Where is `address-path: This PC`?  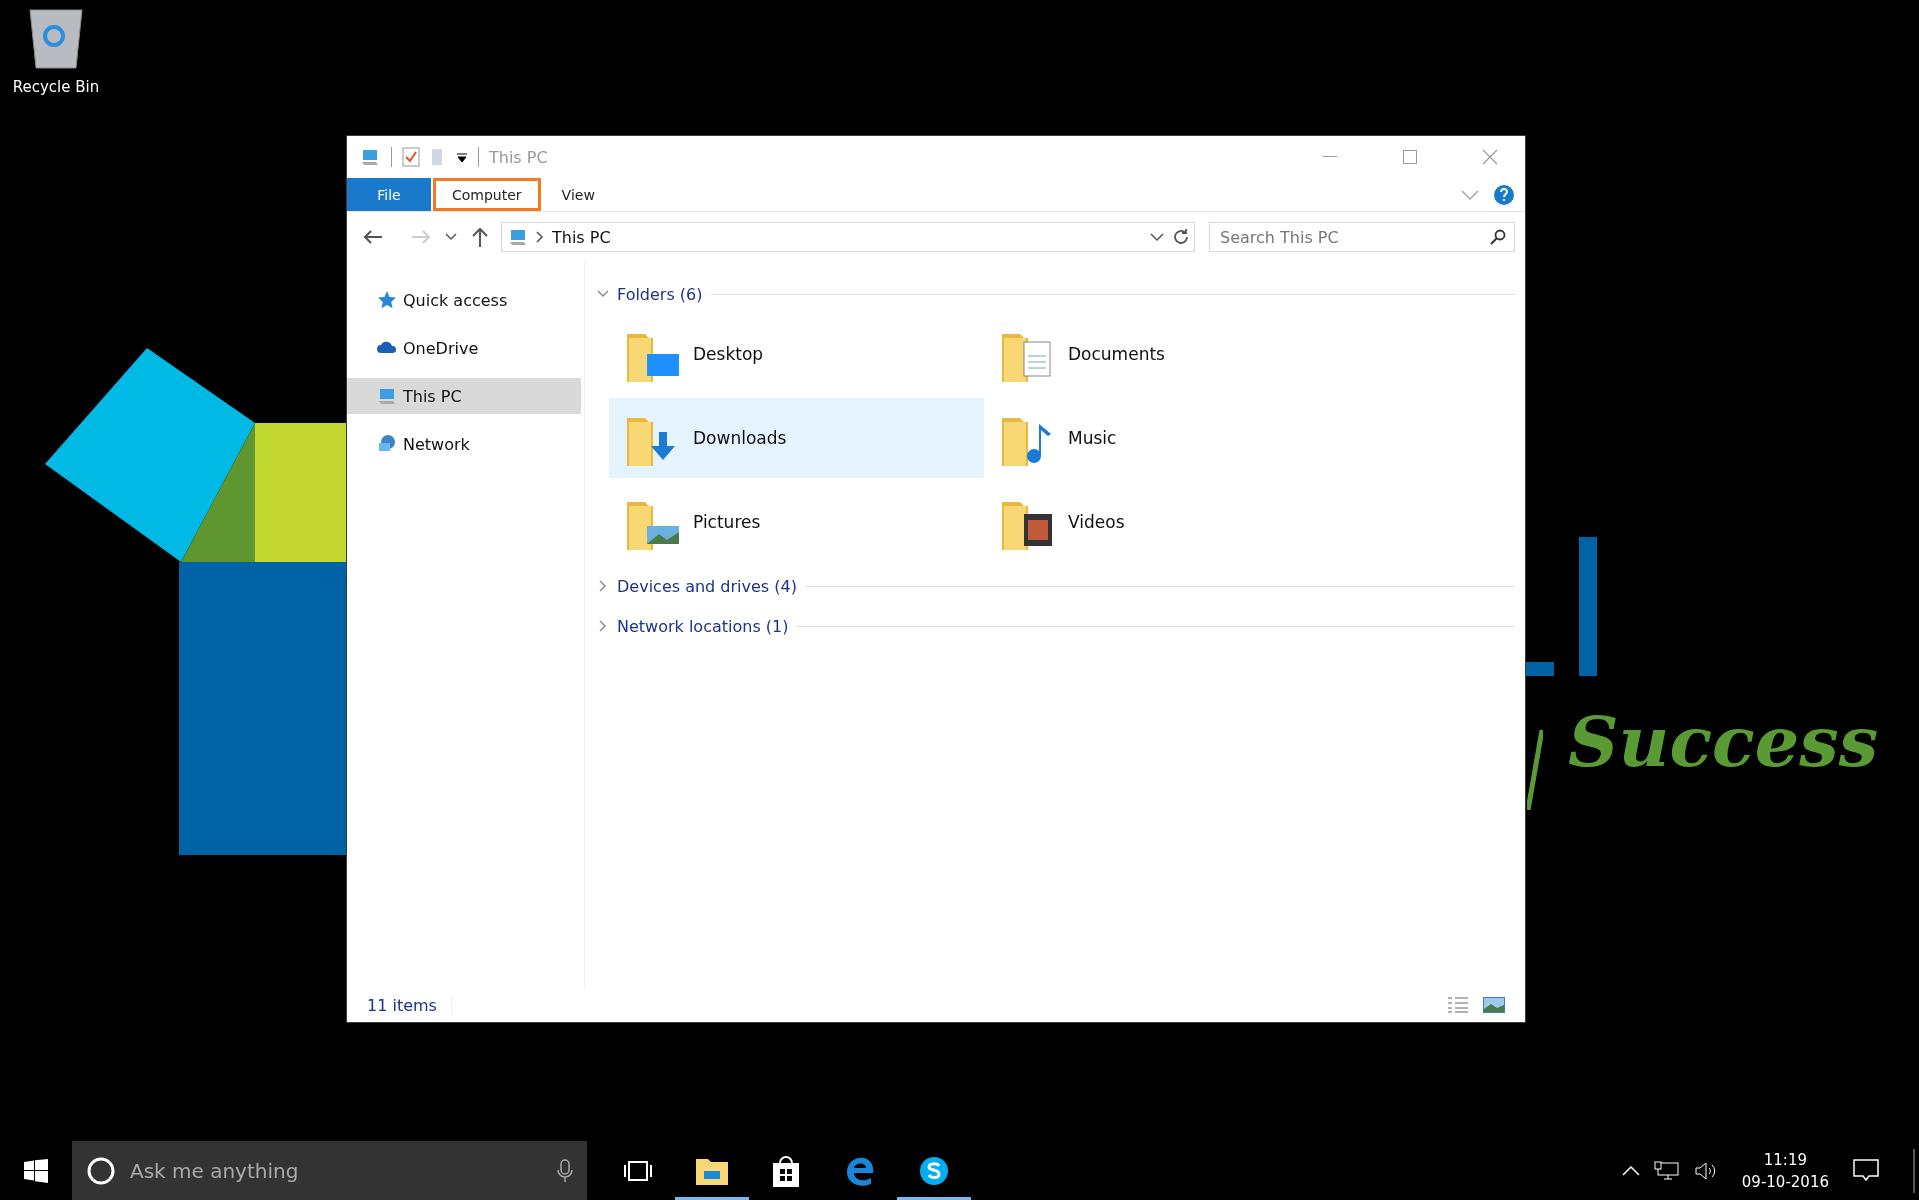 address-path: This PC is located at coordinates (582, 237).